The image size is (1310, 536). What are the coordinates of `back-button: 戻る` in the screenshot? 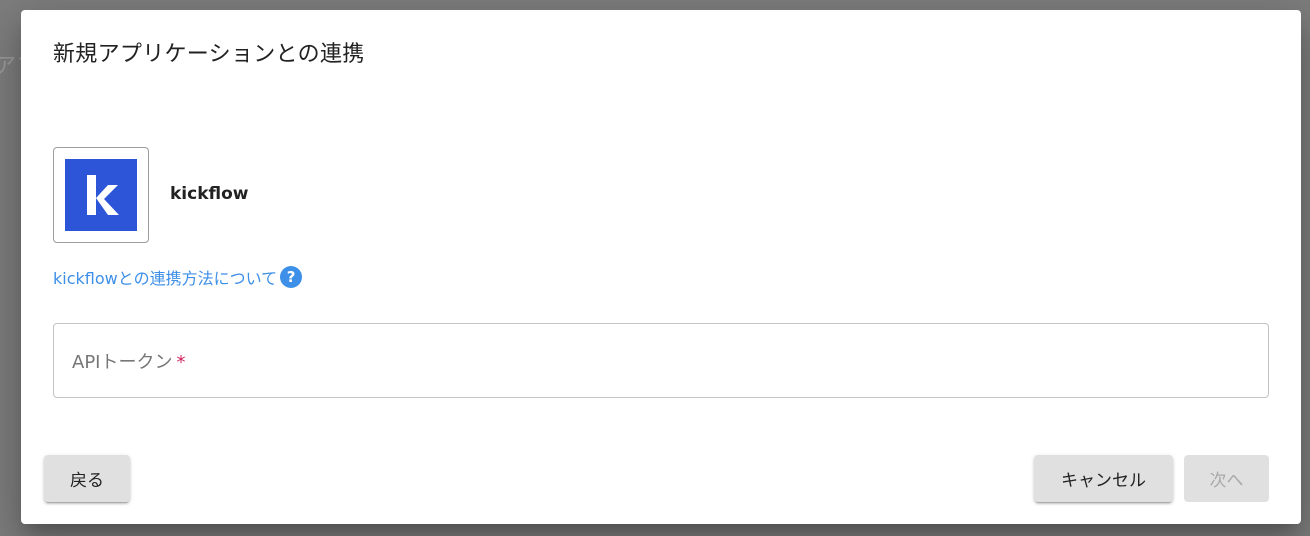 It's located at (87, 478).